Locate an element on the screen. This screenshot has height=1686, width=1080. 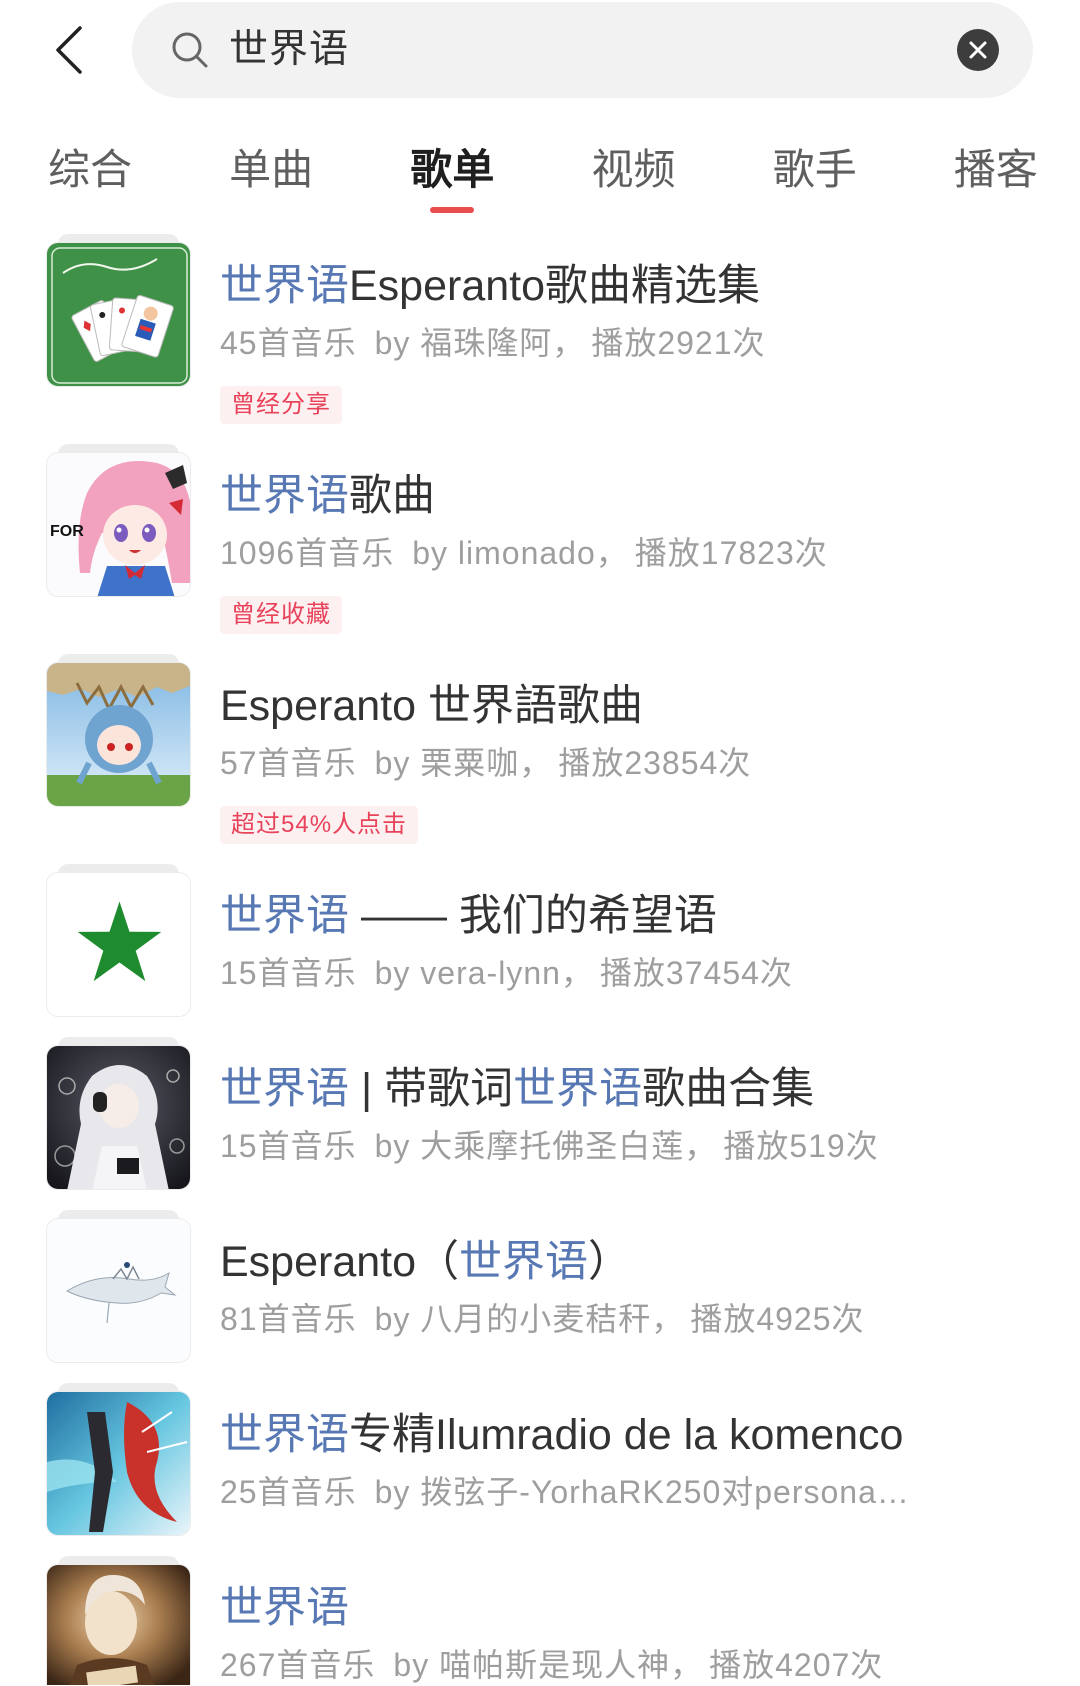
playlist-title: 世界语专精Ilumradio de la komenco is located at coordinates (565, 1435).